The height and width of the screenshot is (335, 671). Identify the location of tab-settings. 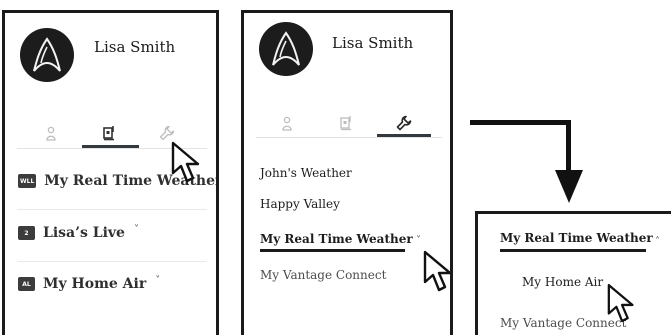
(404, 123).